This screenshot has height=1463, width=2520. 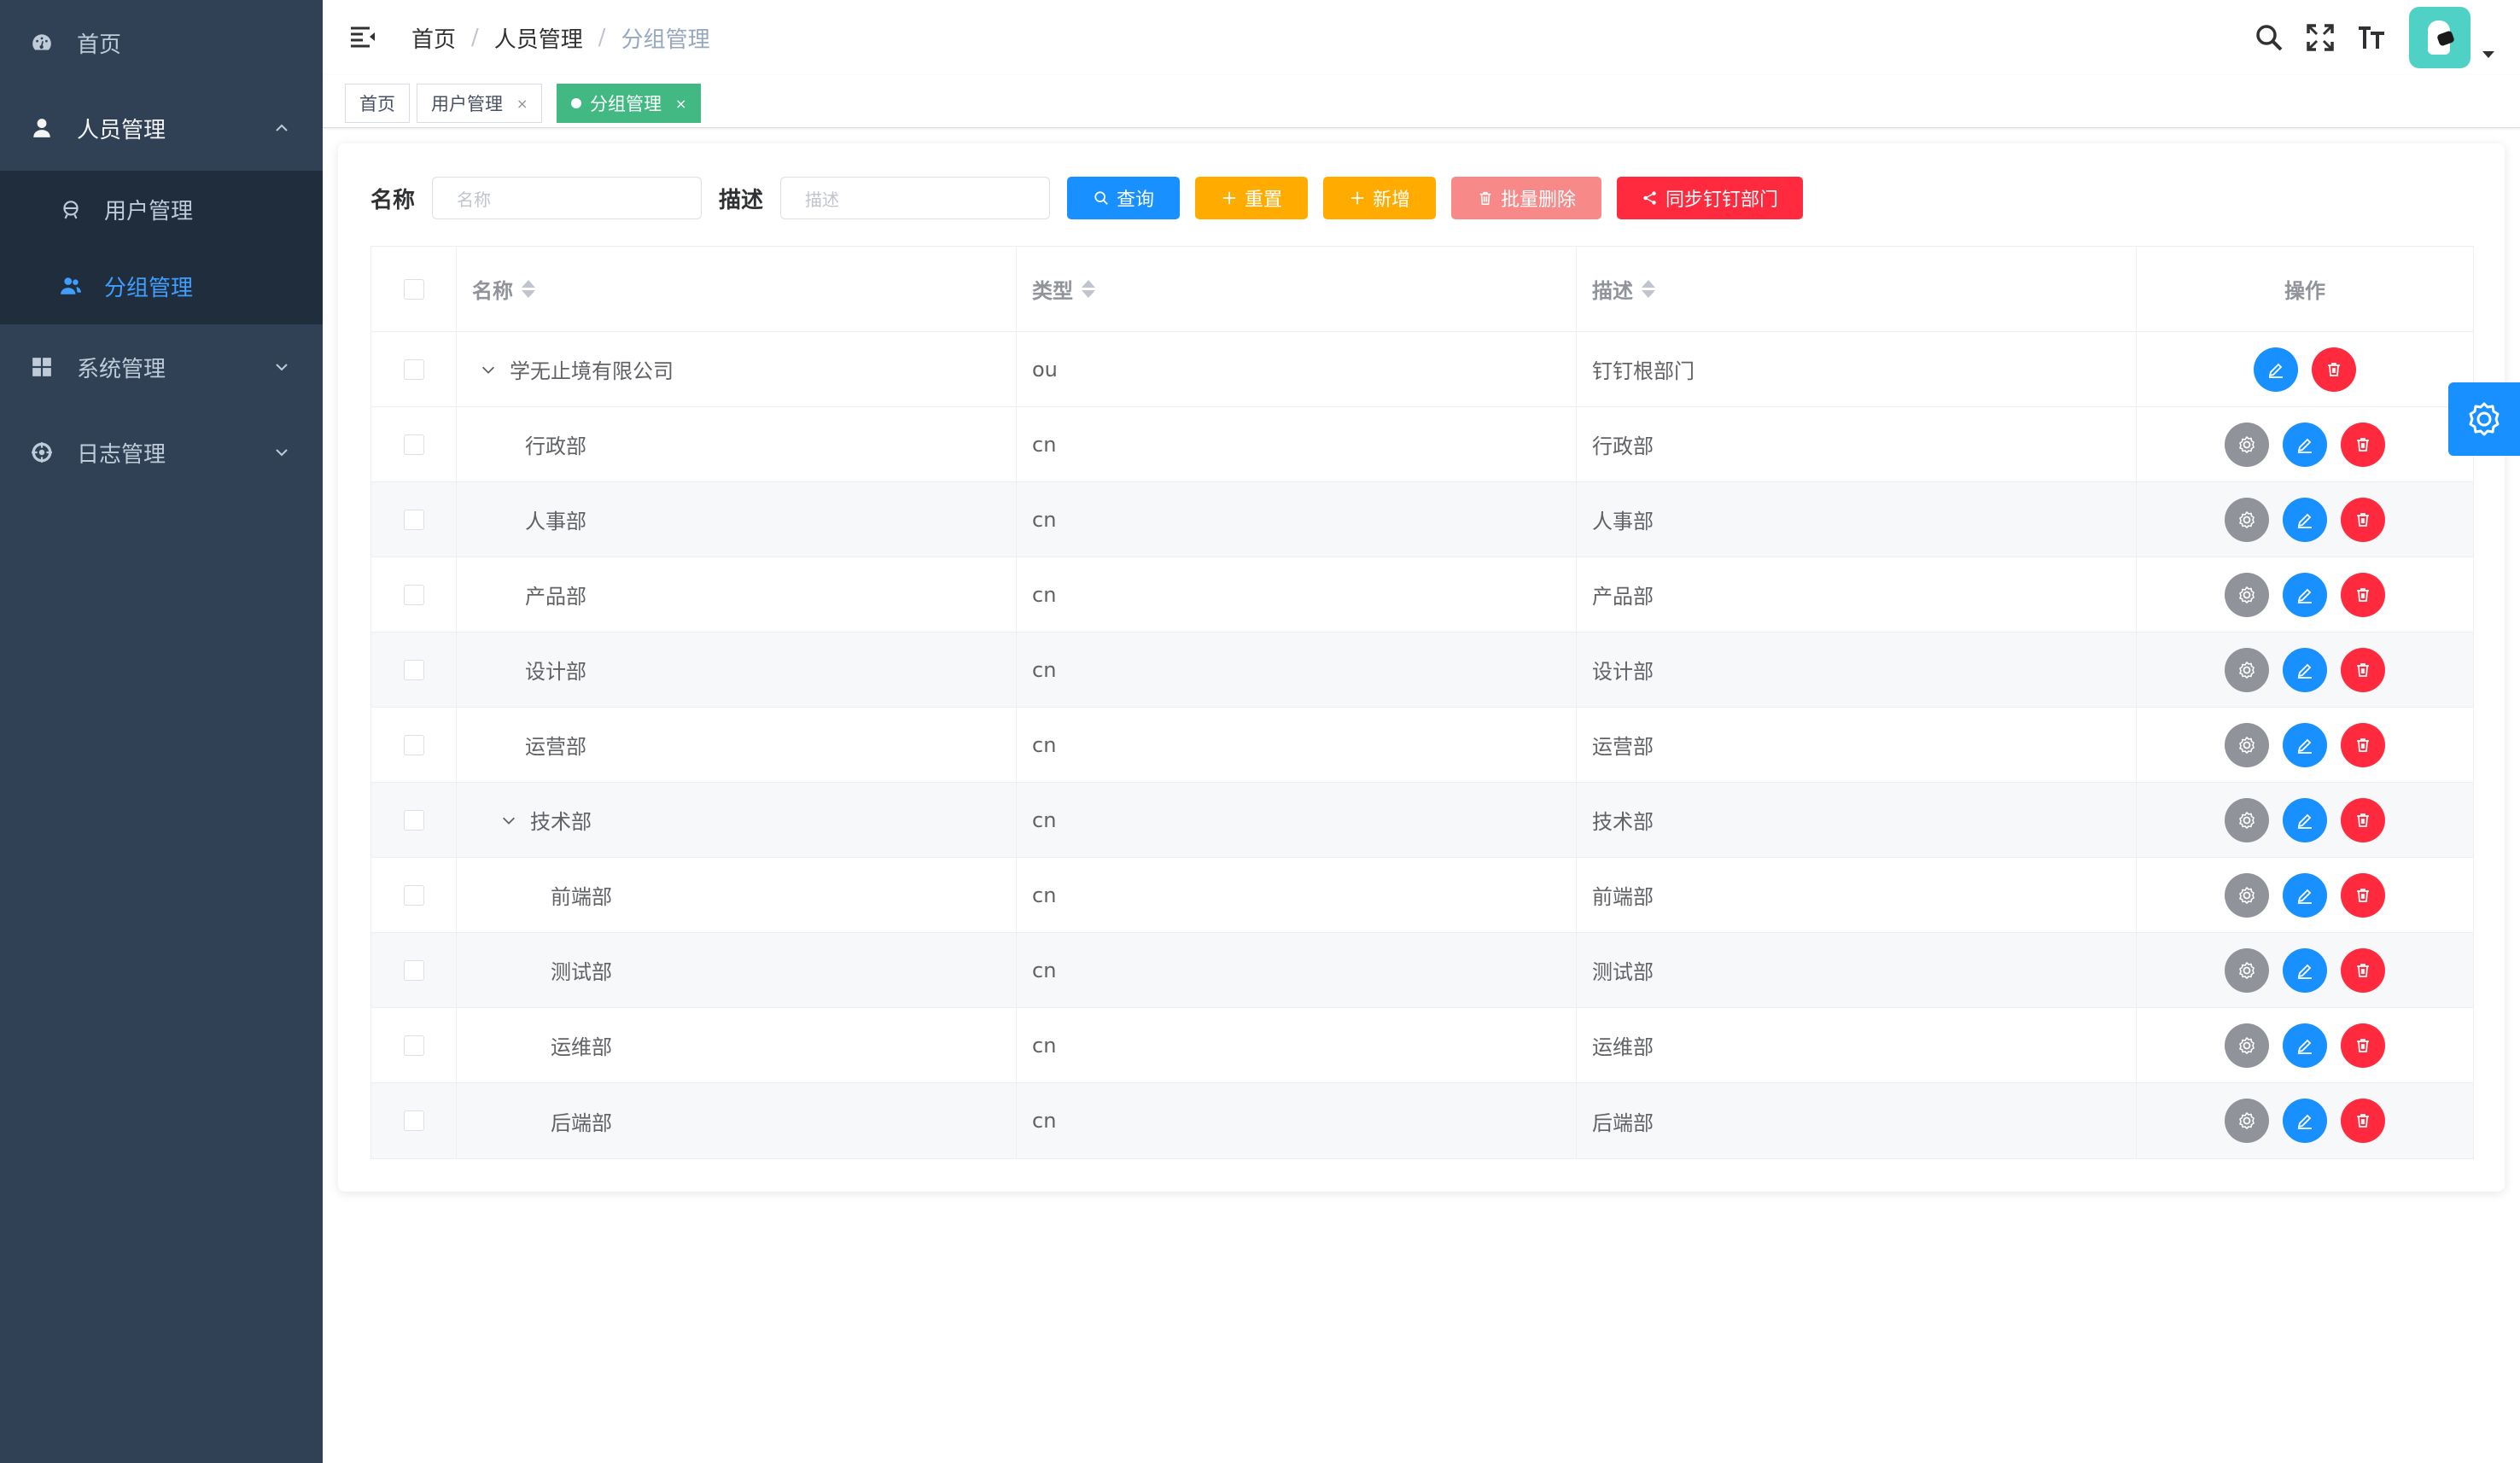 I want to click on table-row: 运维部 cn 运维部, so click(x=1422, y=1046).